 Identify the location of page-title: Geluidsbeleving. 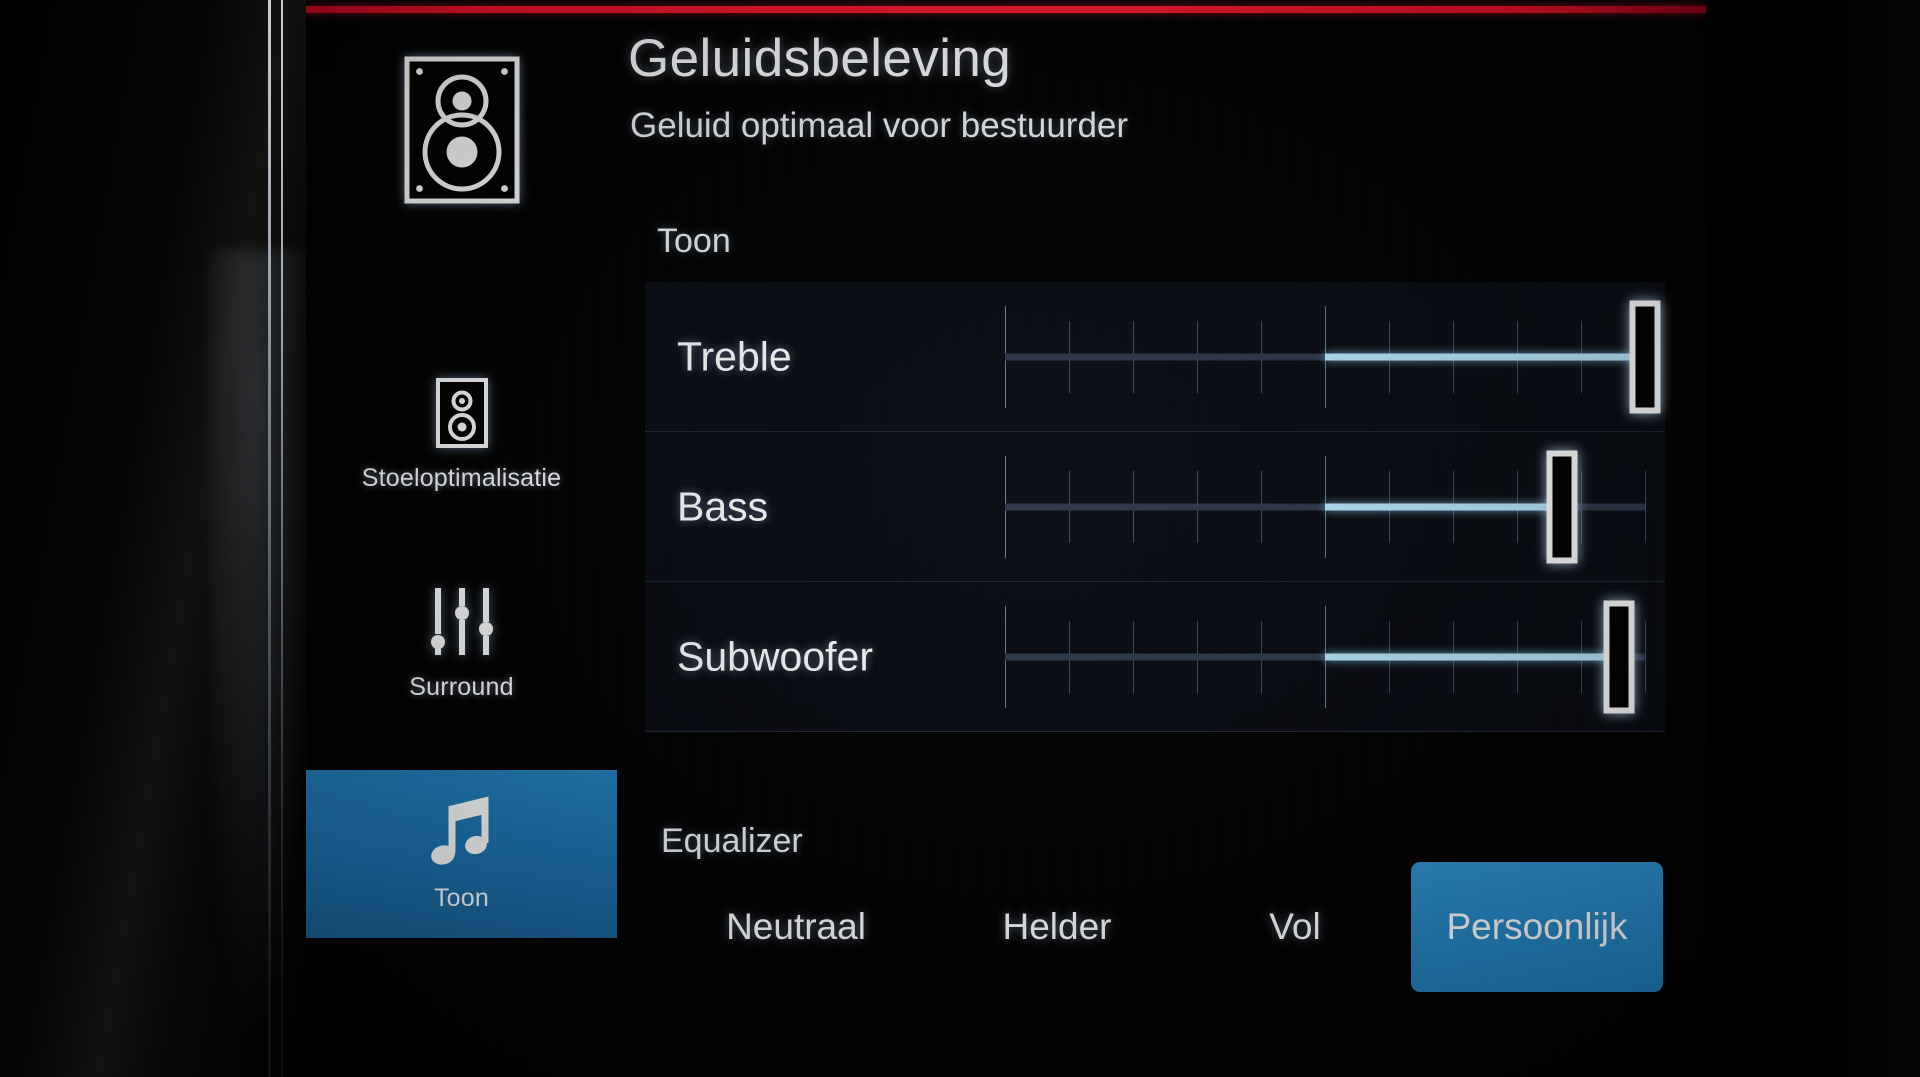
(820, 58).